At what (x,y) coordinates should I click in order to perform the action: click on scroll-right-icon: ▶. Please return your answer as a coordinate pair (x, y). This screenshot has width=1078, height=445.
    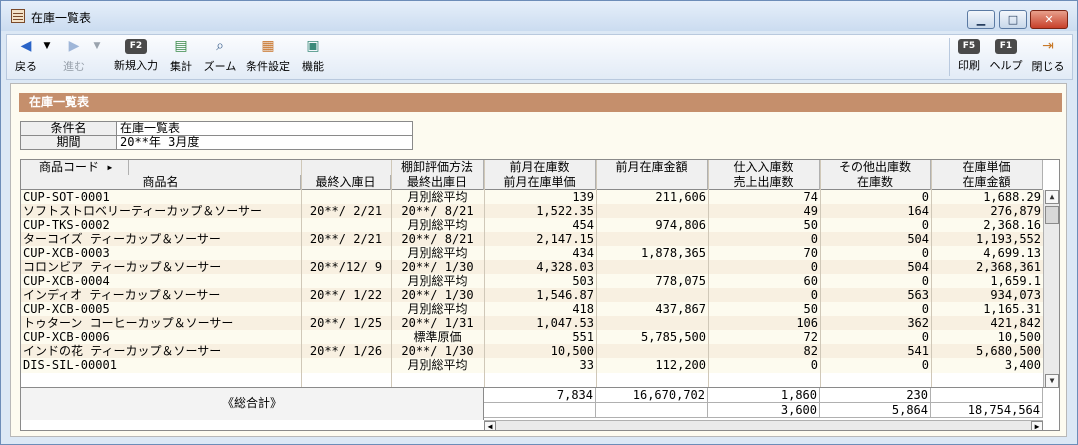
    Looking at the image, I should click on (1037, 425).